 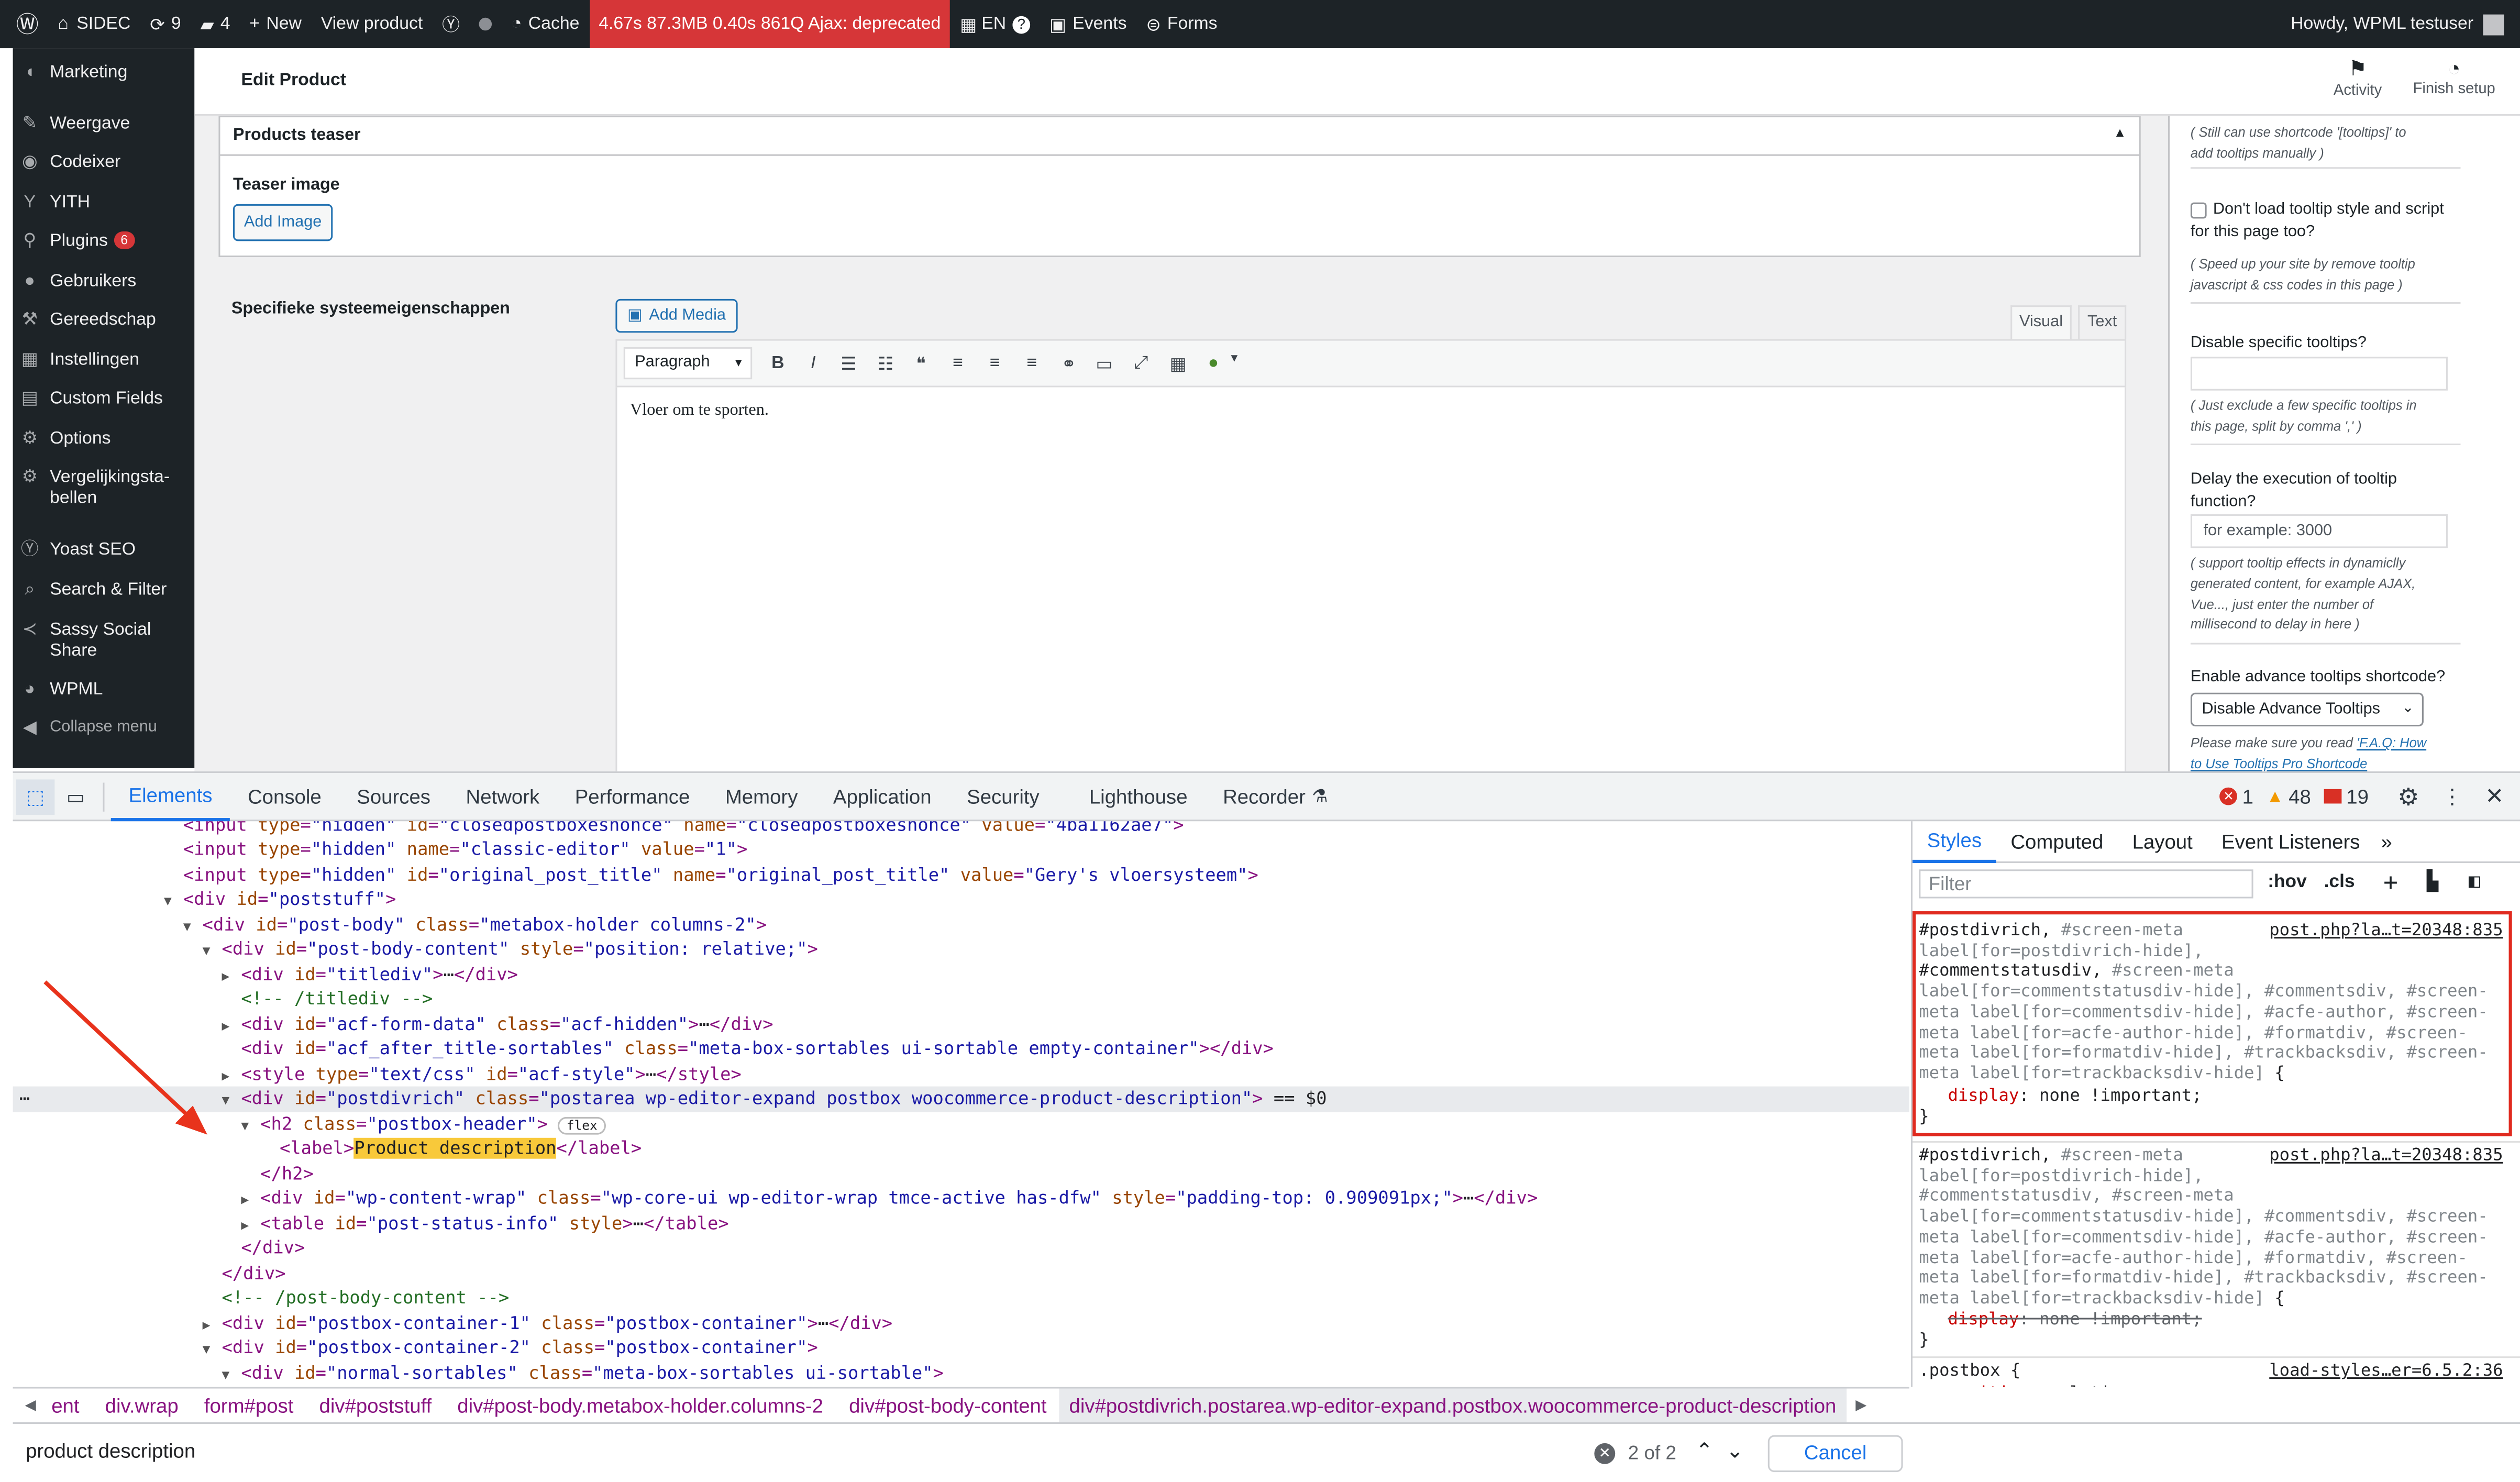 What do you see at coordinates (283, 222) in the screenshot?
I see `add-image-button: Add Image` at bounding box center [283, 222].